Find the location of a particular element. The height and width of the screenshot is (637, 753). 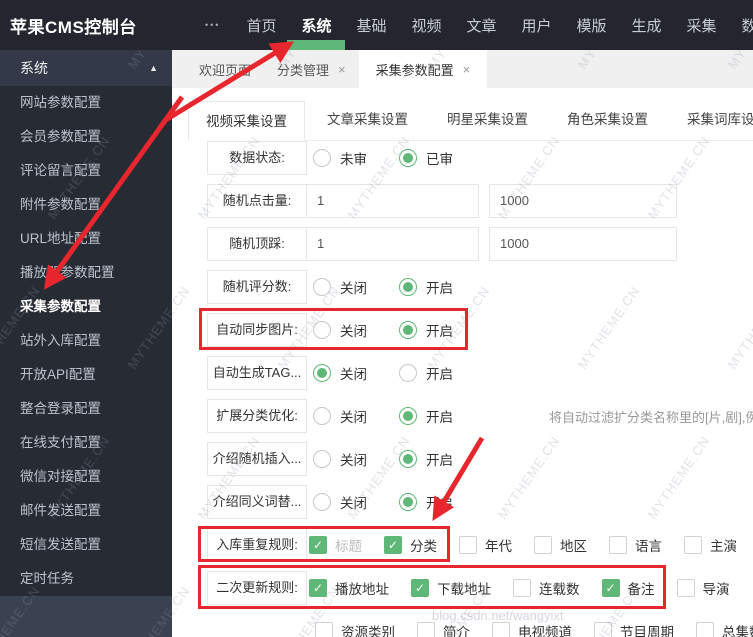

nav-item-user: 用户 is located at coordinates (536, 25).